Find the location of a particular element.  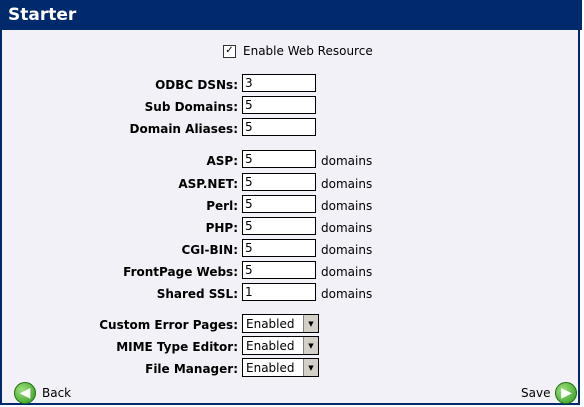

save-button: Save ▶ is located at coordinates (549, 393).